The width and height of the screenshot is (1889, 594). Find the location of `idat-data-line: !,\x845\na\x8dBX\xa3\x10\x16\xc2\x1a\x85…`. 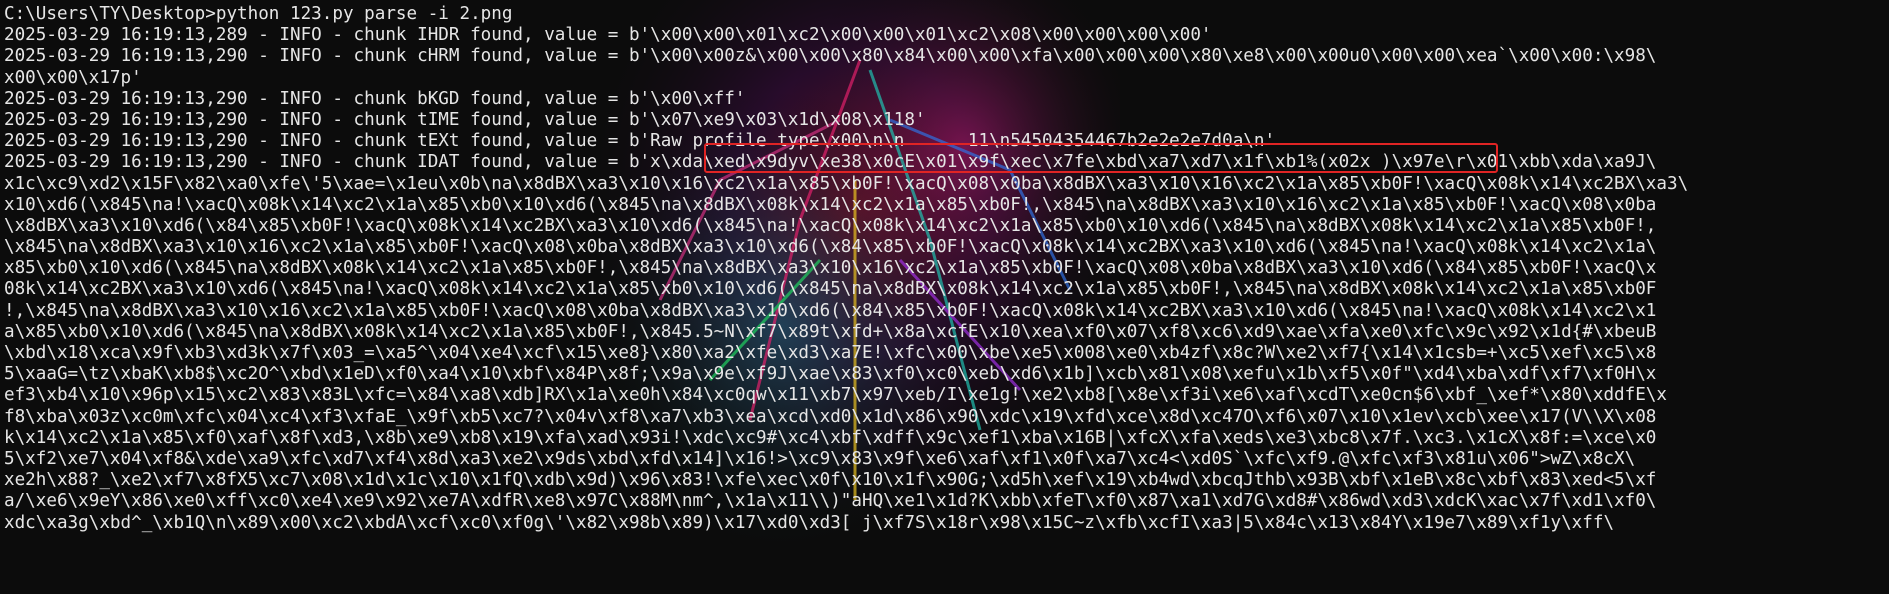

idat-data-line: !,\x845\na\x8dBX\xa3\x10\x16\xc2\x1a\x85… is located at coordinates (830, 310).